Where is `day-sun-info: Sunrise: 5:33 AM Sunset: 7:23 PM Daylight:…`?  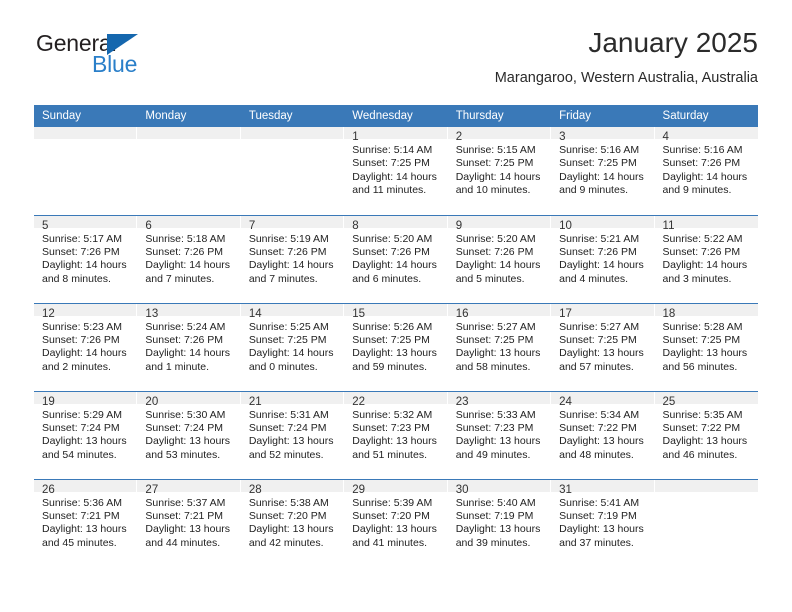 day-sun-info: Sunrise: 5:33 AM Sunset: 7:23 PM Daylight:… is located at coordinates (499, 433).